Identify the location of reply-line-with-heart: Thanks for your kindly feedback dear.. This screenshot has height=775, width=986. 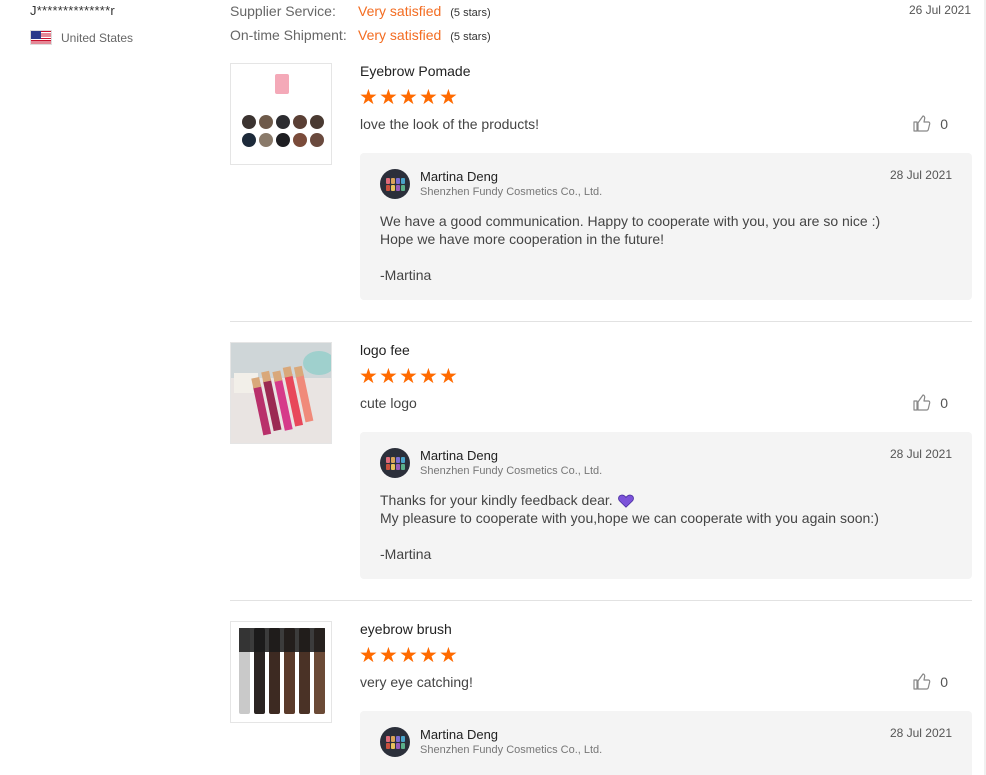
(665, 500).